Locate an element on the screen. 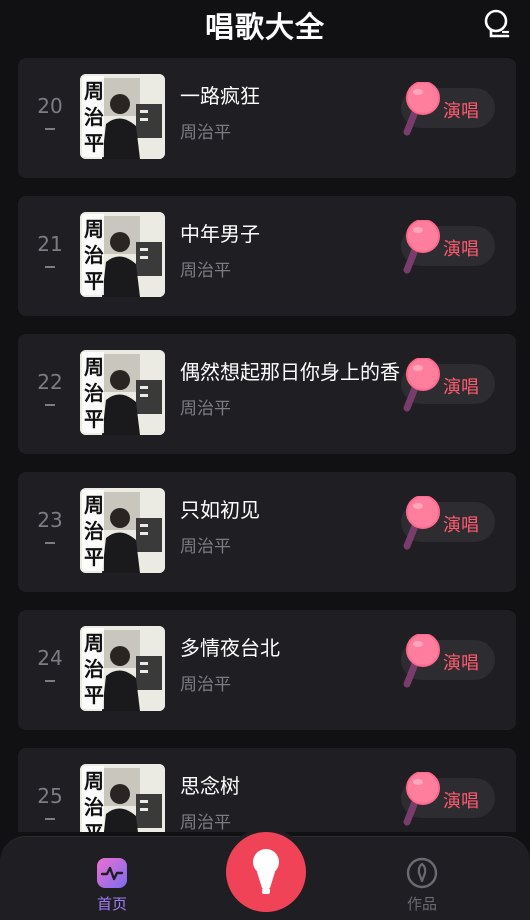 This screenshot has width=530, height=920. song-card: 21 周 治 平 中年男子 周治平 演唱 is located at coordinates (267, 256).